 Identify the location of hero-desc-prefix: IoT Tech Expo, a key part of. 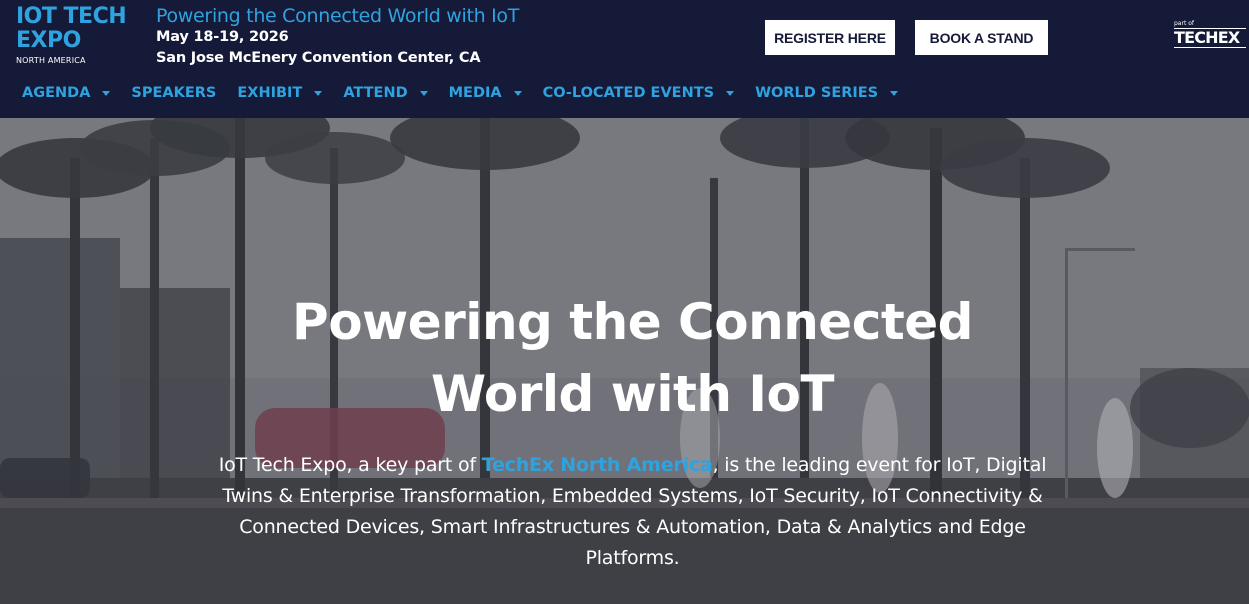
(350, 465).